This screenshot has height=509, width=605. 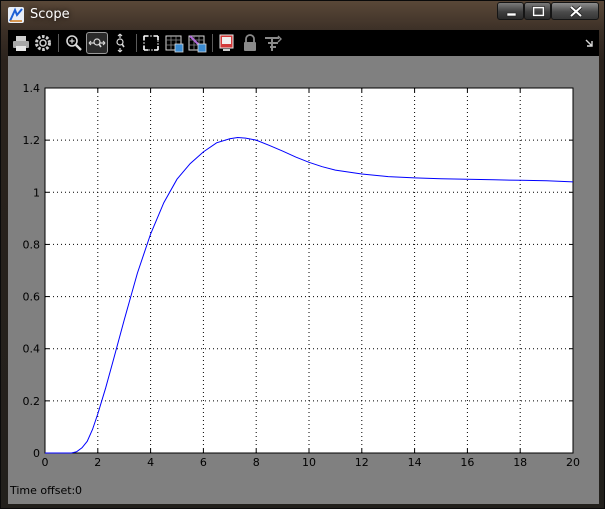 What do you see at coordinates (32, 244) in the screenshot?
I see `y-tick-label: 0.8` at bounding box center [32, 244].